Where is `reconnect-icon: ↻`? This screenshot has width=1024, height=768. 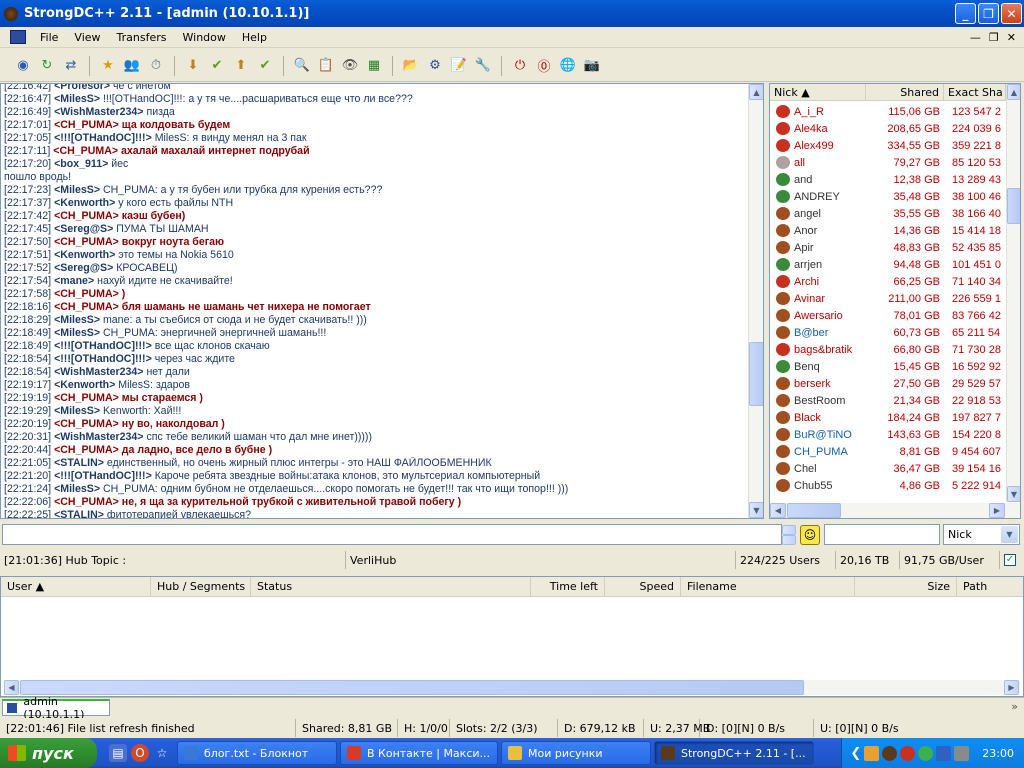
reconnect-icon: ↻ is located at coordinates (47, 66).